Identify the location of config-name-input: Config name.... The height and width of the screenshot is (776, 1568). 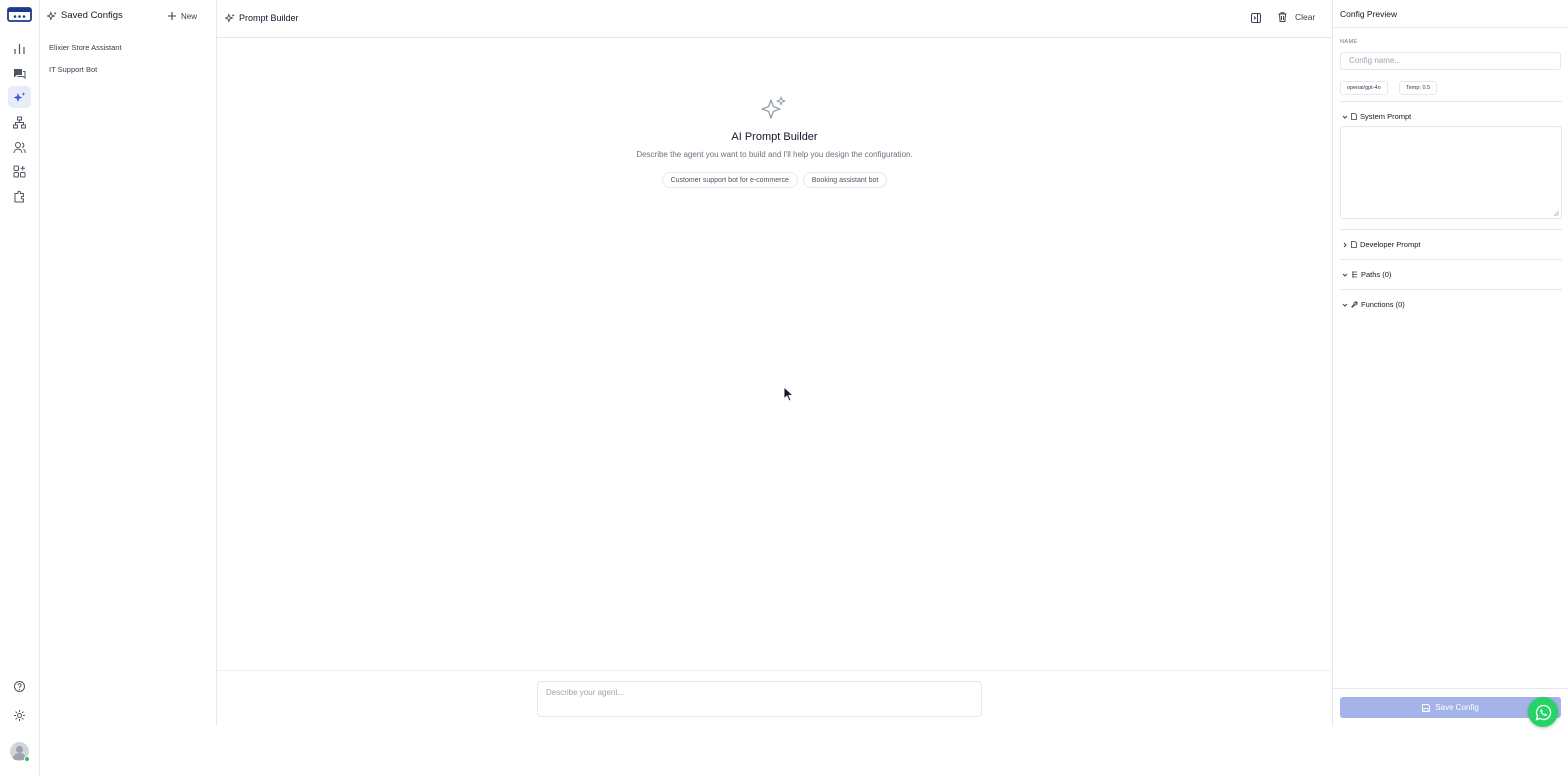
(1450, 61).